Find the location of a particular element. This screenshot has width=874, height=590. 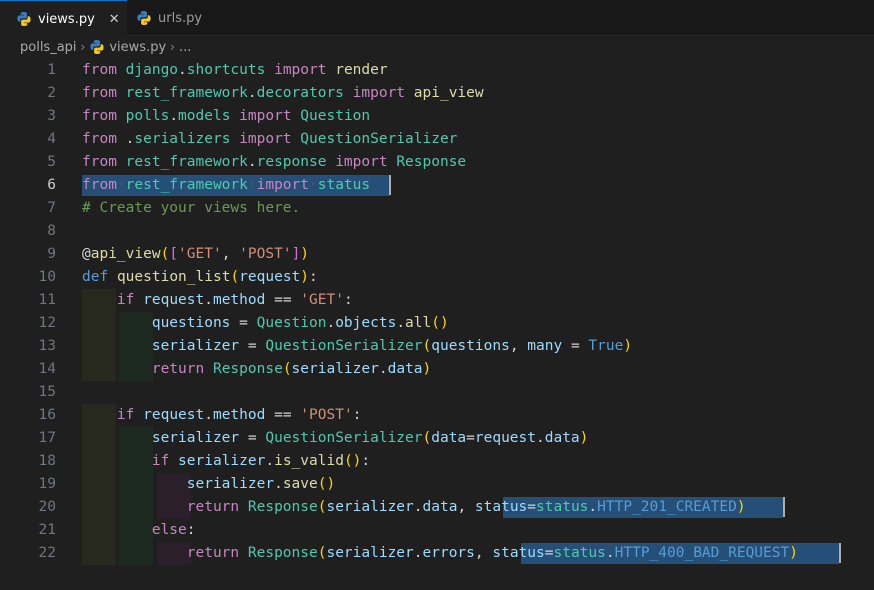

line-number: 13 is located at coordinates (47, 346).